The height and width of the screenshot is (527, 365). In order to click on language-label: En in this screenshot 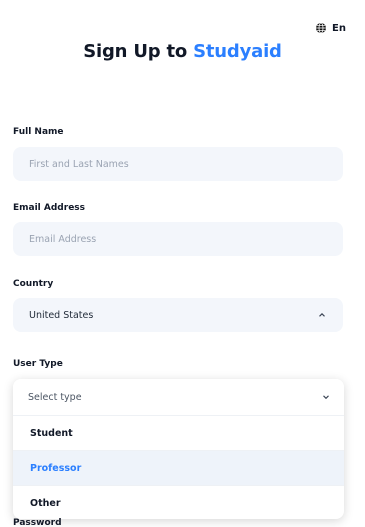, I will do `click(339, 28)`.